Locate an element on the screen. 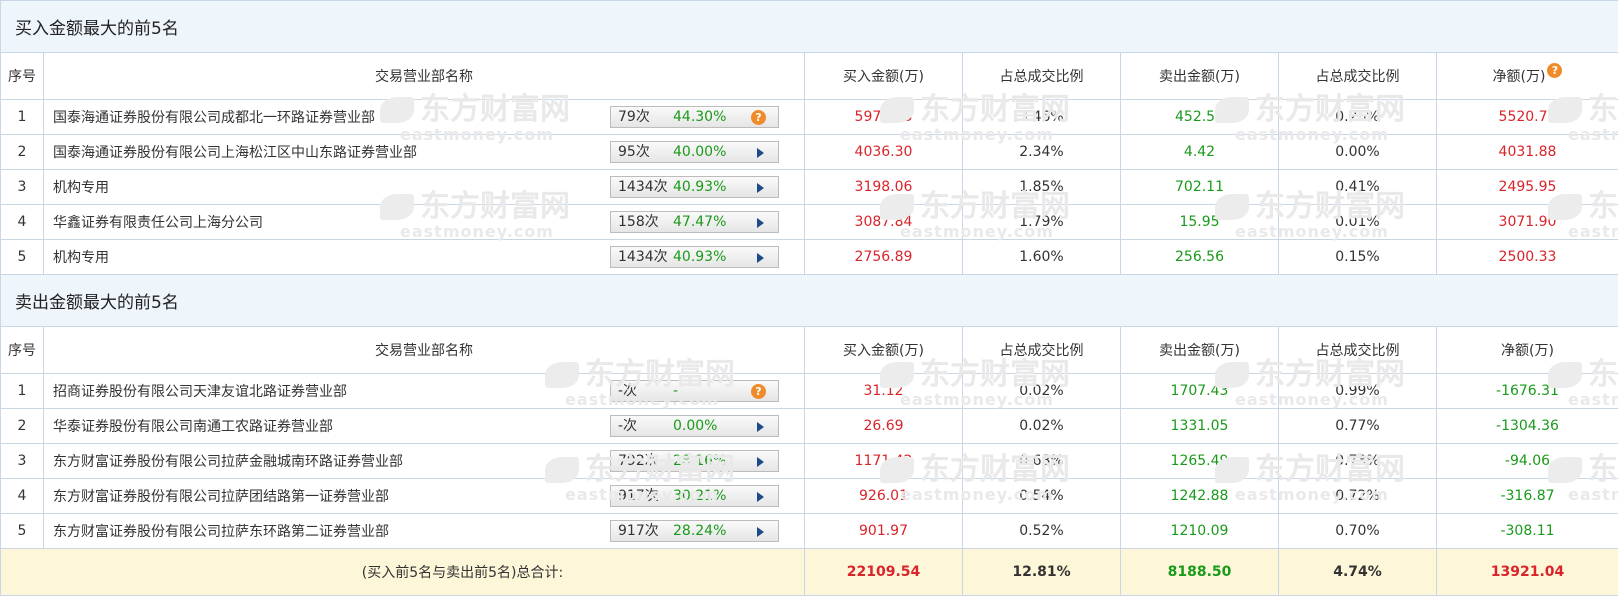  seat-win-rate: 0.00% is located at coordinates (695, 426).